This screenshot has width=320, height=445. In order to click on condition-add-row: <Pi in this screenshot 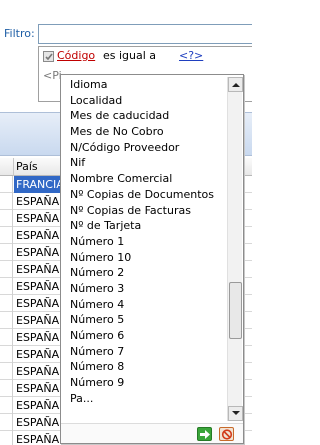, I will do `click(52, 75)`.